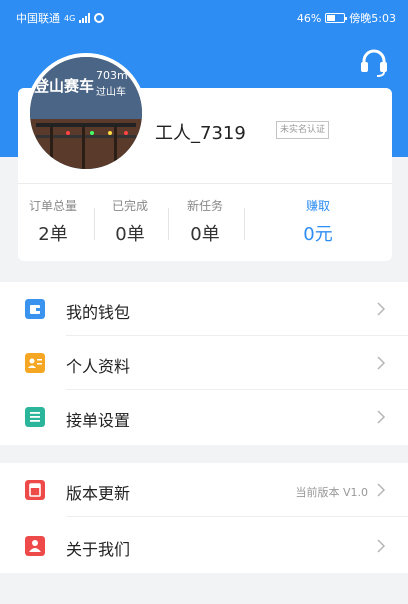 The width and height of the screenshot is (408, 604). What do you see at coordinates (331, 18) in the screenshot?
I see `battery-fill` at bounding box center [331, 18].